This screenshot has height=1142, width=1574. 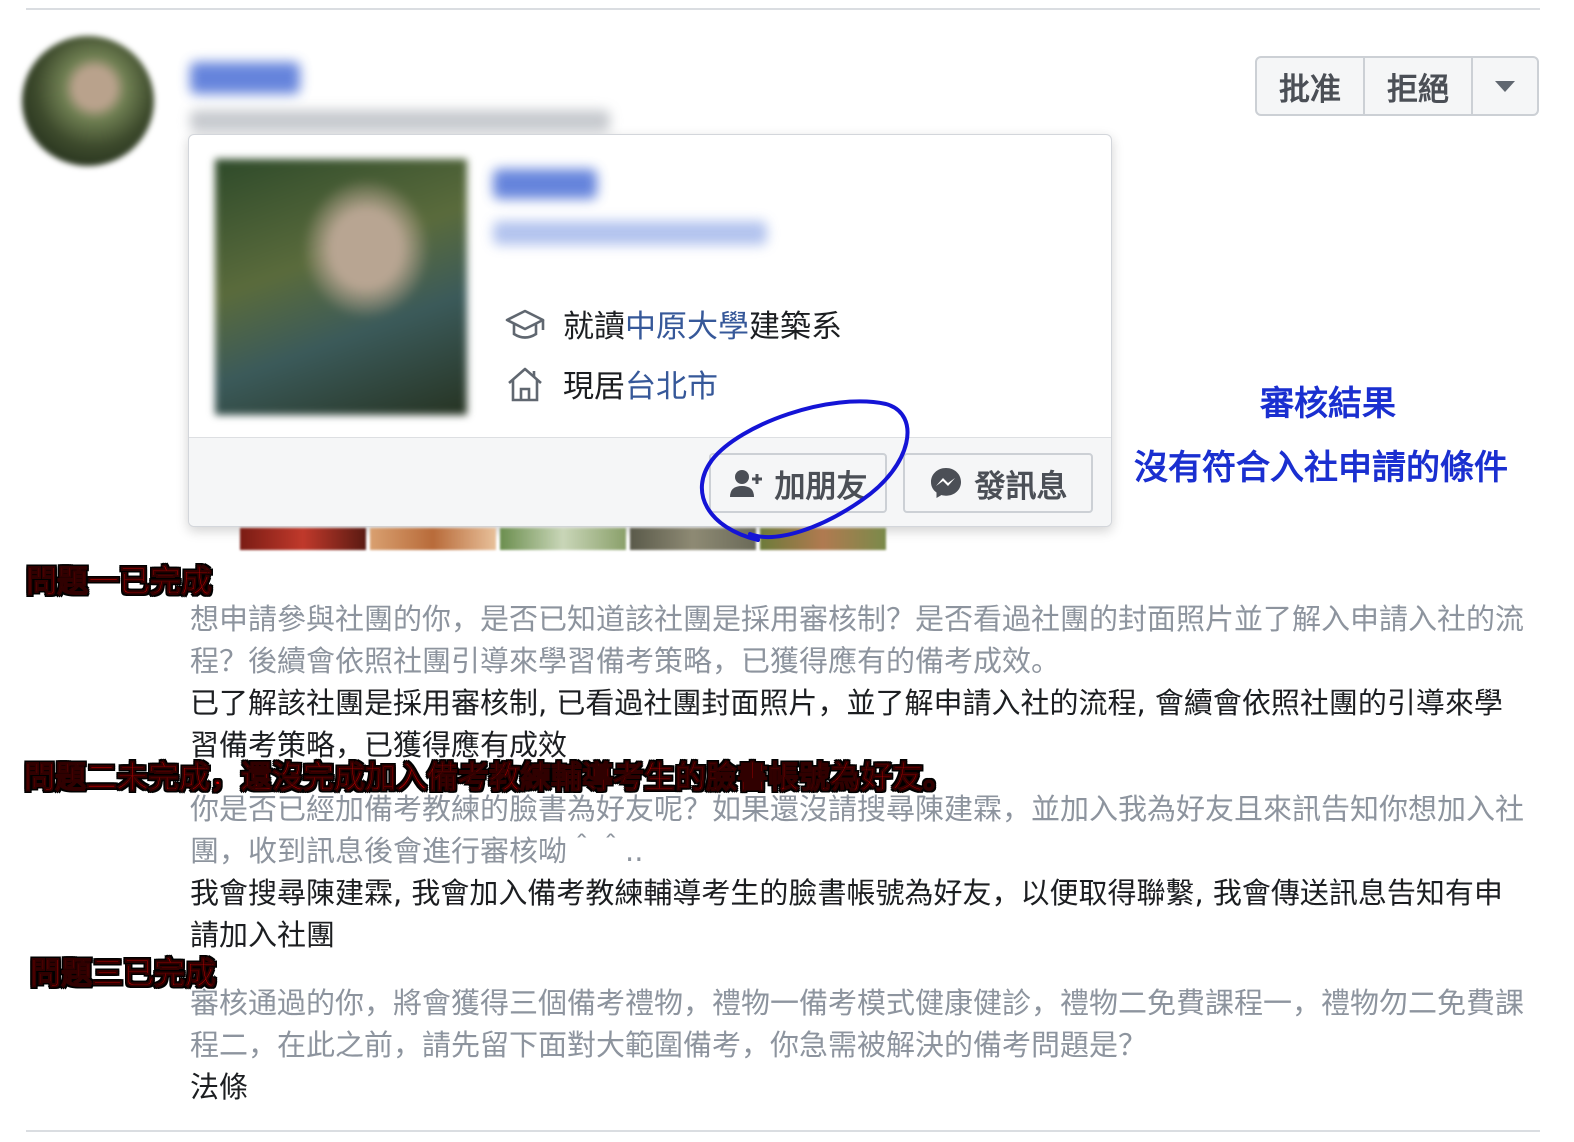 I want to click on school-link: 中原大學, so click(x=687, y=323).